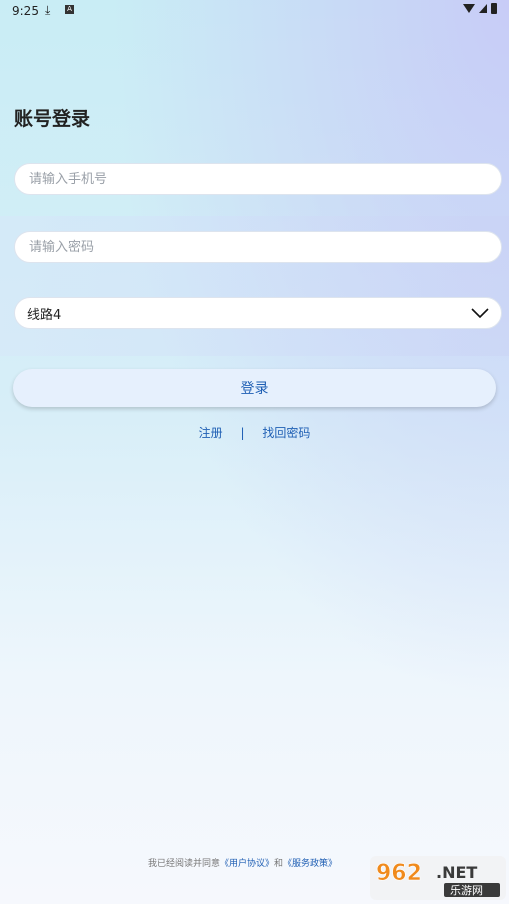 The image size is (509, 904). Describe the element at coordinates (310, 864) in the screenshot. I see `service-policy-link: 《服务政策》` at that location.